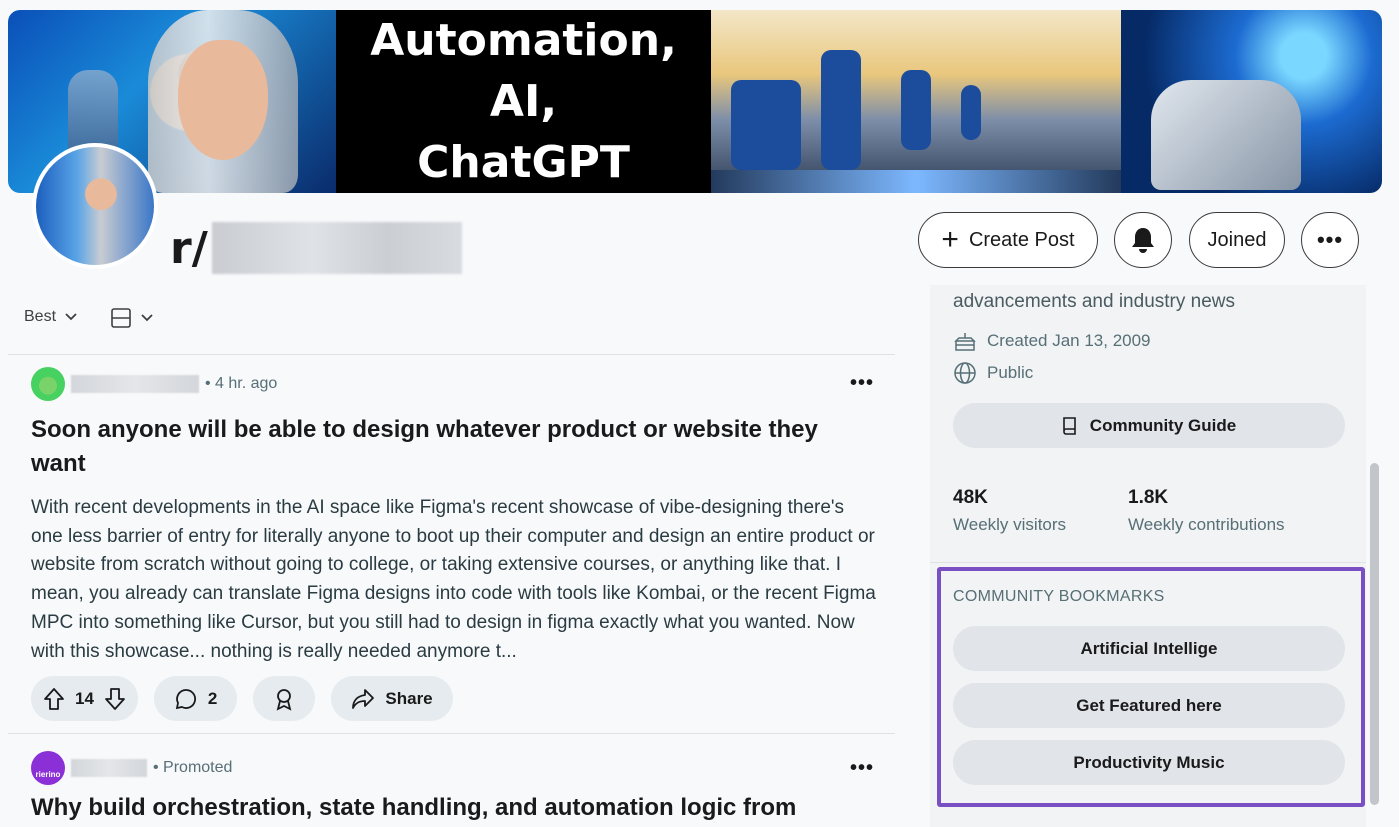  What do you see at coordinates (109, 768) in the screenshot?
I see `advertiser-name-redacted` at bounding box center [109, 768].